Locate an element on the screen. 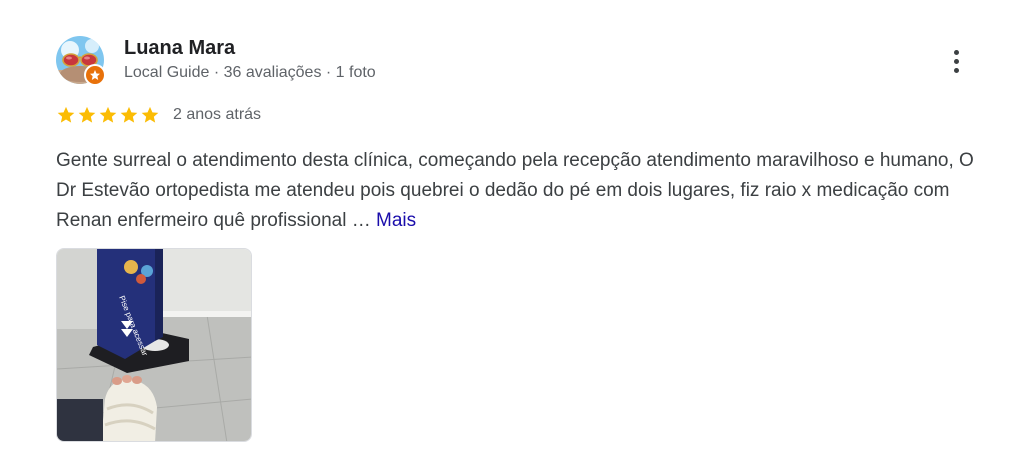  local-guide-badge-icon is located at coordinates (95, 75).